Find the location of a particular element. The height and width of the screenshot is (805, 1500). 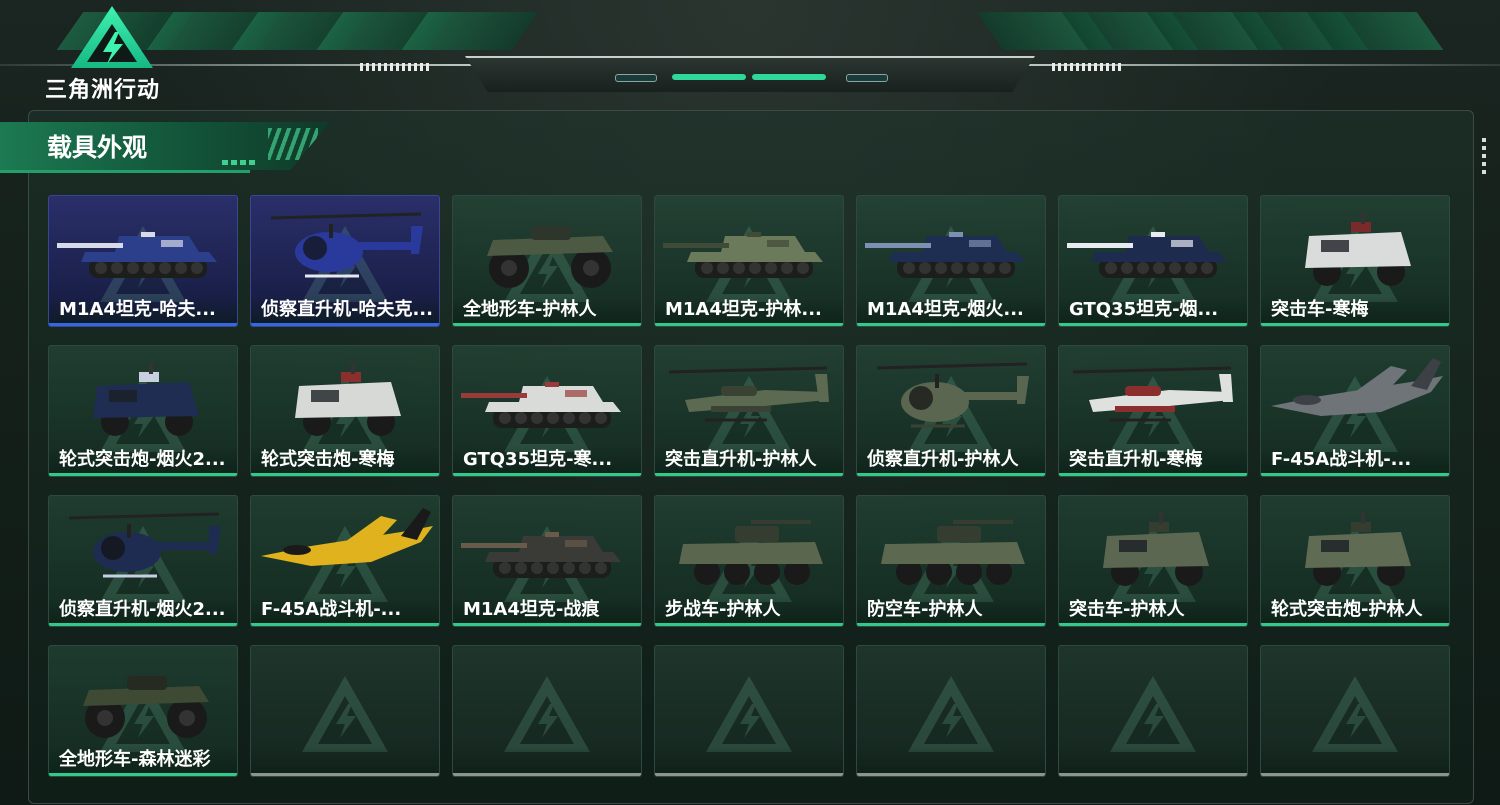

vehicle-skin-card: 全地形车-护林人 is located at coordinates (547, 261).